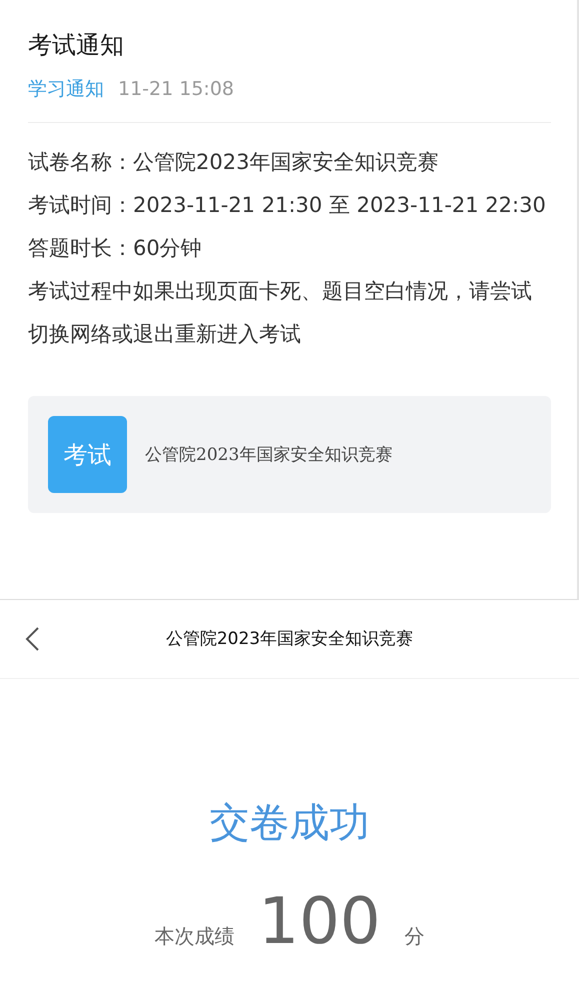 This screenshot has height=989, width=579. What do you see at coordinates (115, 248) in the screenshot?
I see `notice-text: 答题时长：60分钟` at bounding box center [115, 248].